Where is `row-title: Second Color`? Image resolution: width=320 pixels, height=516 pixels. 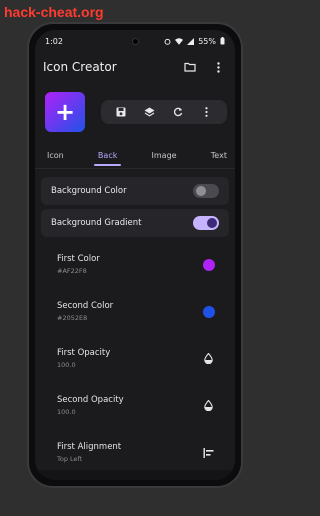 row-title: Second Color is located at coordinates (85, 306).